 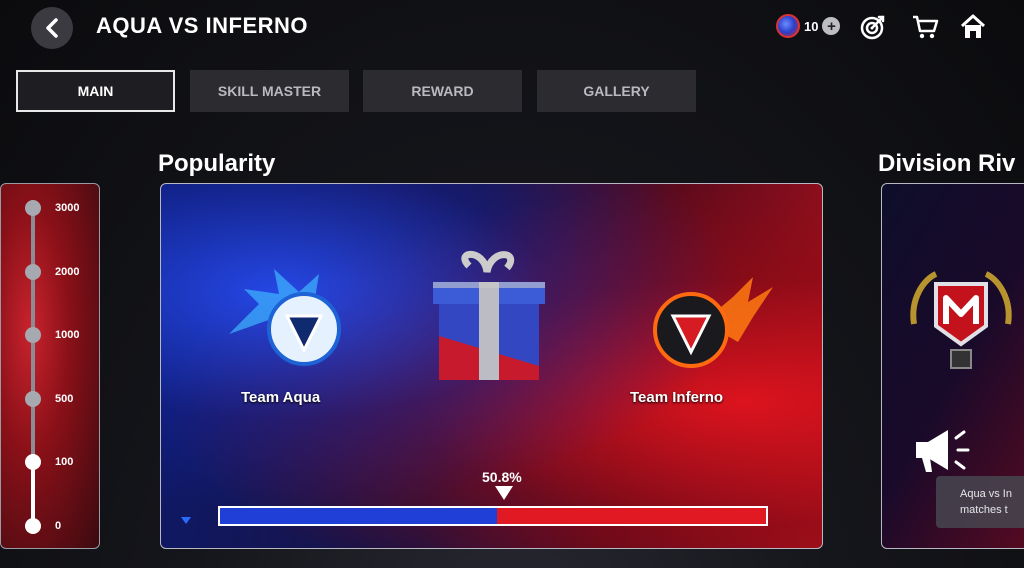 I want to click on cart-icon, so click(x=926, y=27).